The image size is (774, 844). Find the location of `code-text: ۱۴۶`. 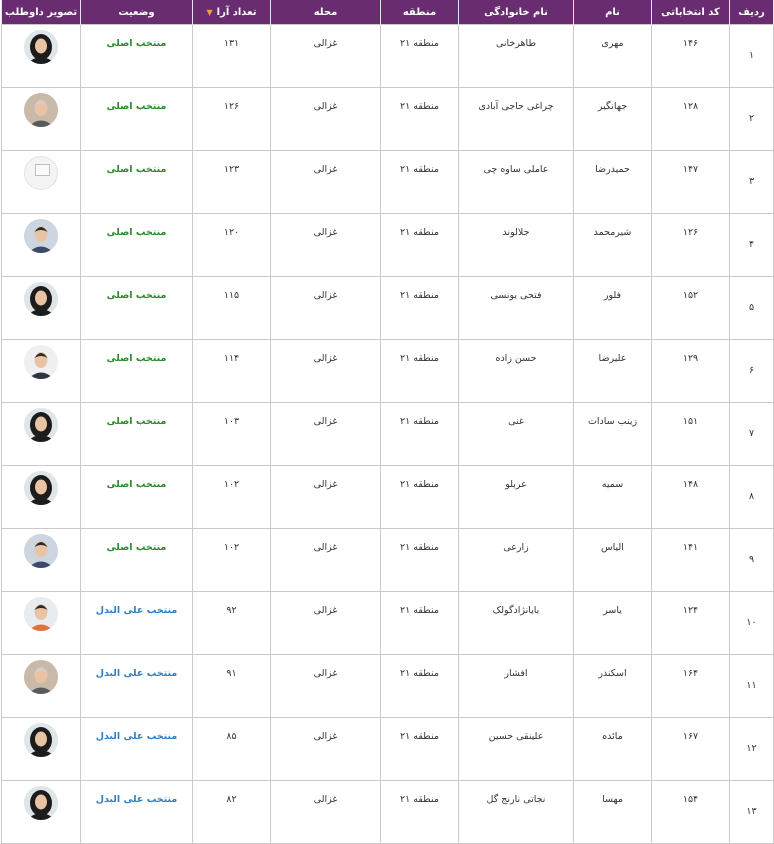

code-text: ۱۴۶ is located at coordinates (690, 43).